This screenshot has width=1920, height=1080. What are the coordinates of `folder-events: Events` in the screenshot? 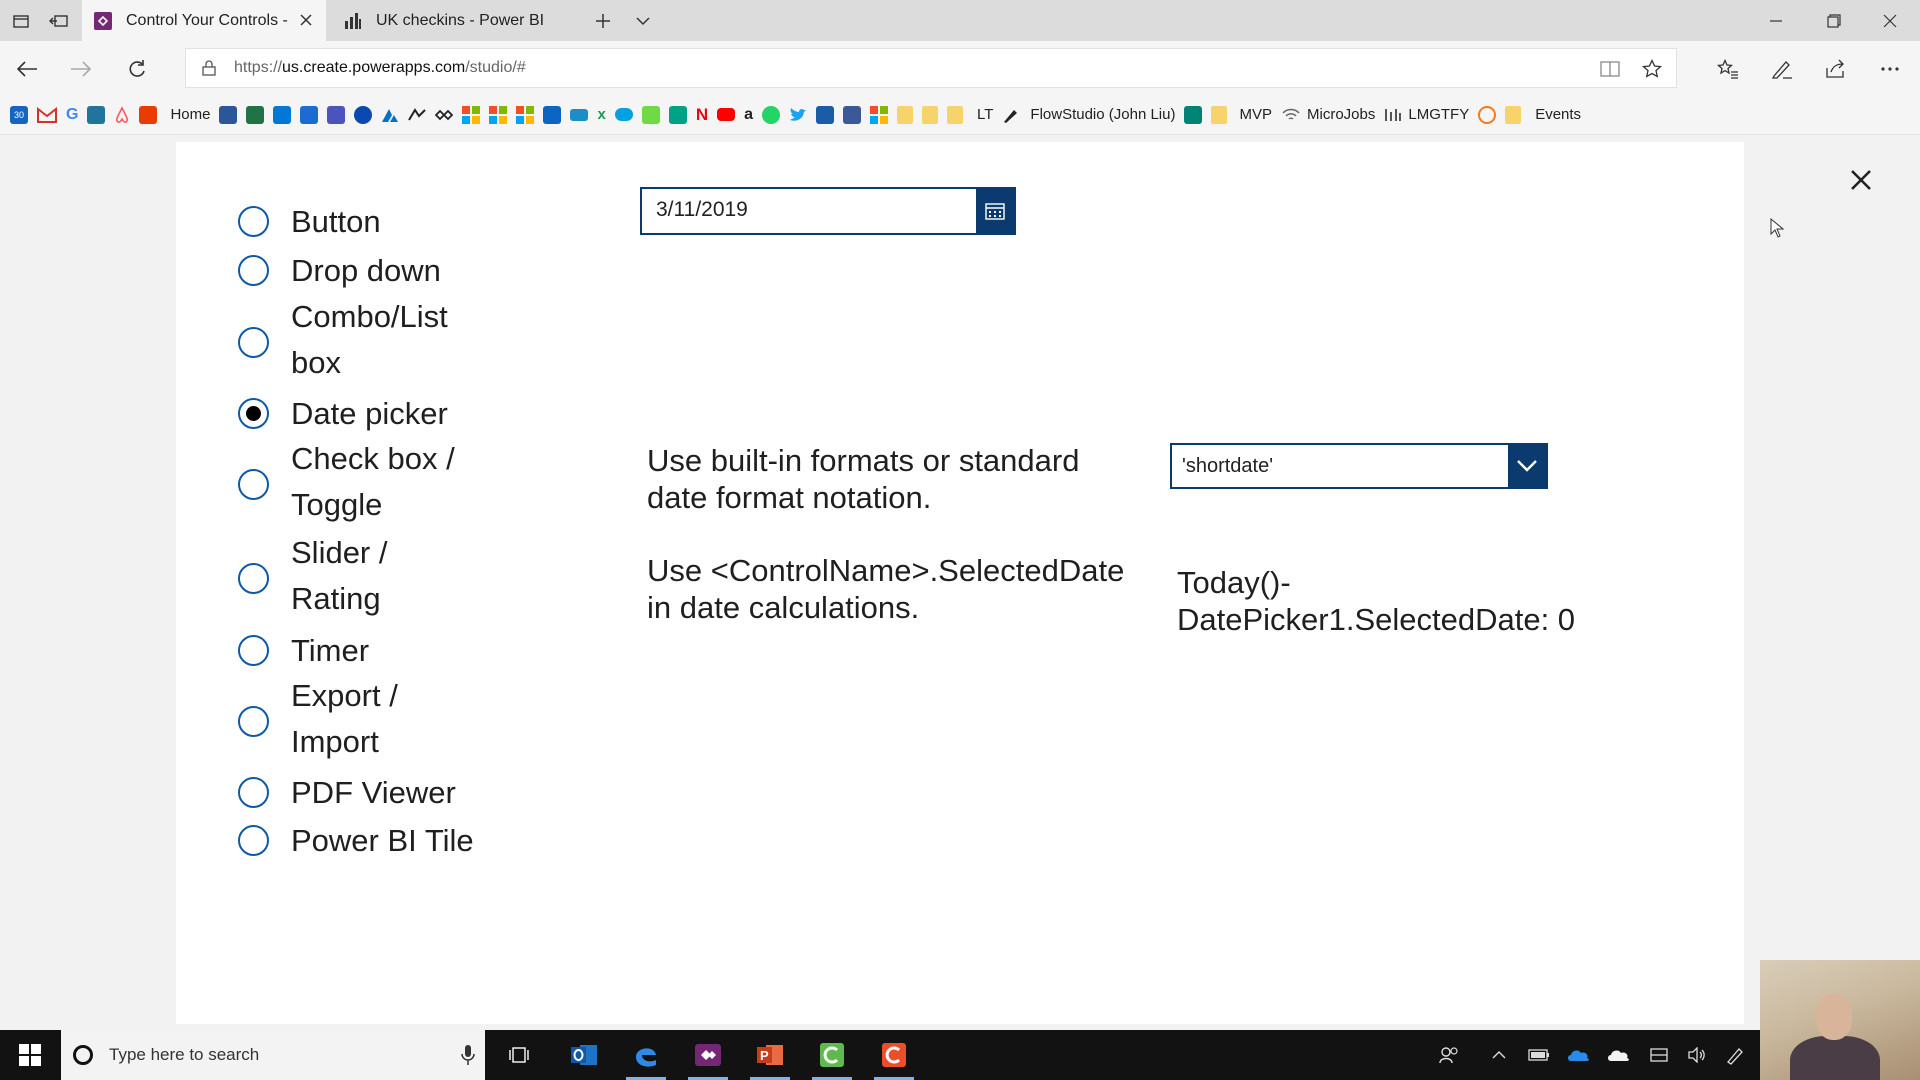 It's located at (1543, 114).